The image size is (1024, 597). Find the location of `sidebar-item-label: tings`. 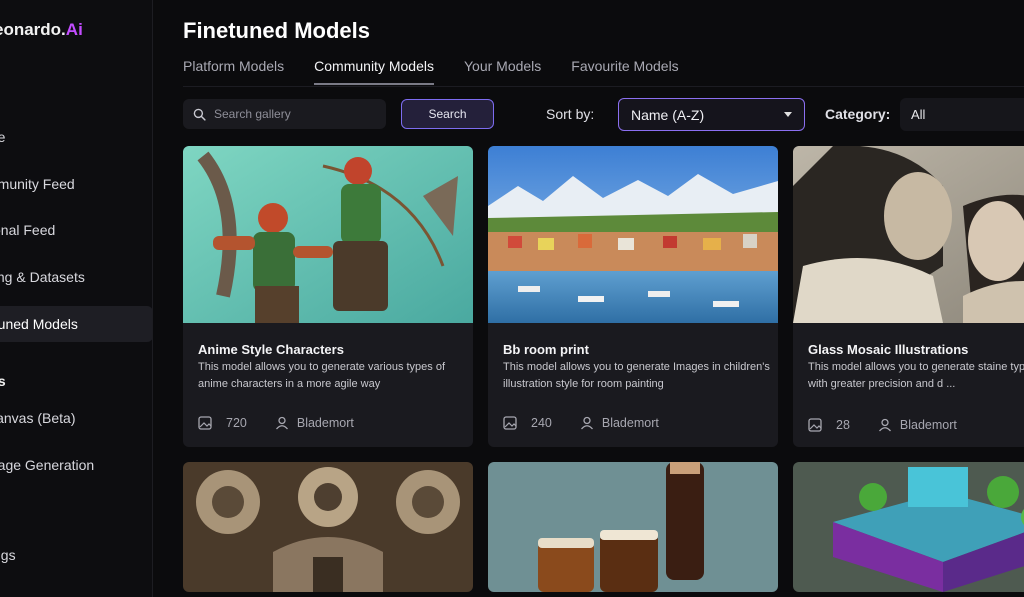

sidebar-item-label: tings is located at coordinates (8, 555).